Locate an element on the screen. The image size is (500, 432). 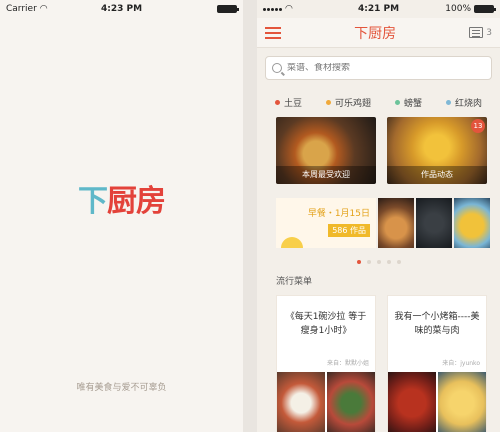
hot-tags: 土豆 可乐鸡翅 螃蟹 红烧肉 is located at coordinates (378, 98).